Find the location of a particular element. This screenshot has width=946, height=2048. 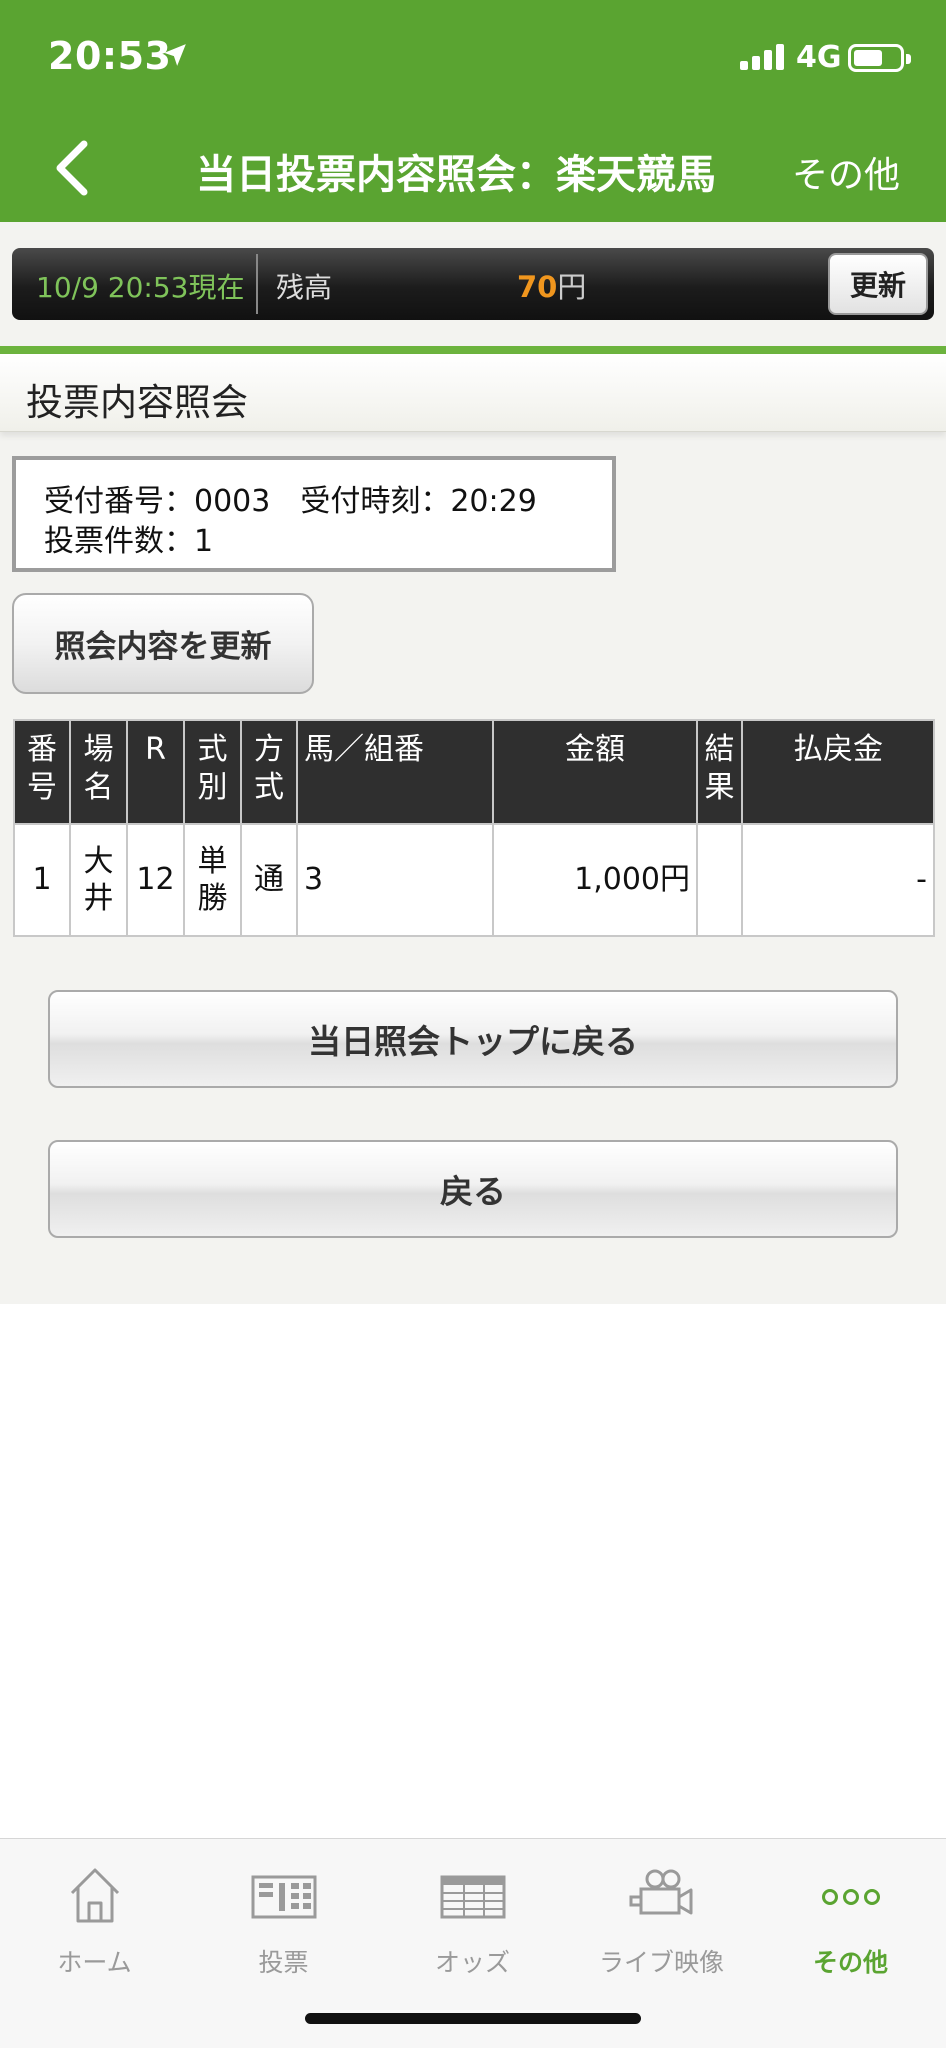

app-header: 20:53 4G 当日投票内容照会：楽天競馬 その他 is located at coordinates (473, 111).